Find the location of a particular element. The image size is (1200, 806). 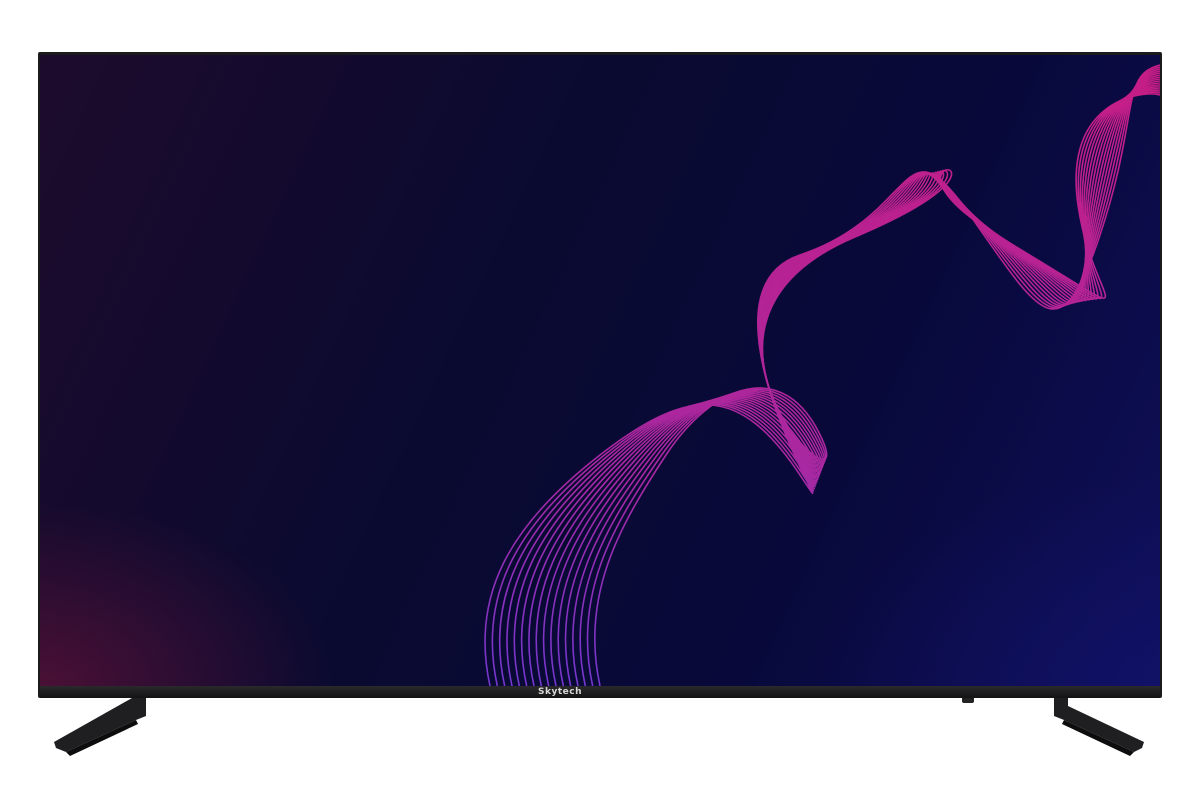

right-stand-leg is located at coordinates (1099, 727).